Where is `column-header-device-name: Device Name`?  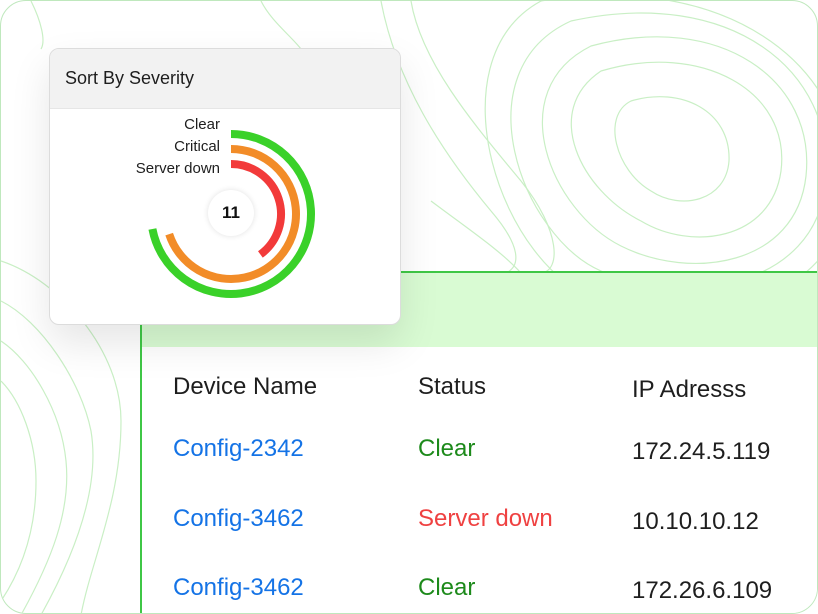
column-header-device-name: Device Name is located at coordinates (245, 387).